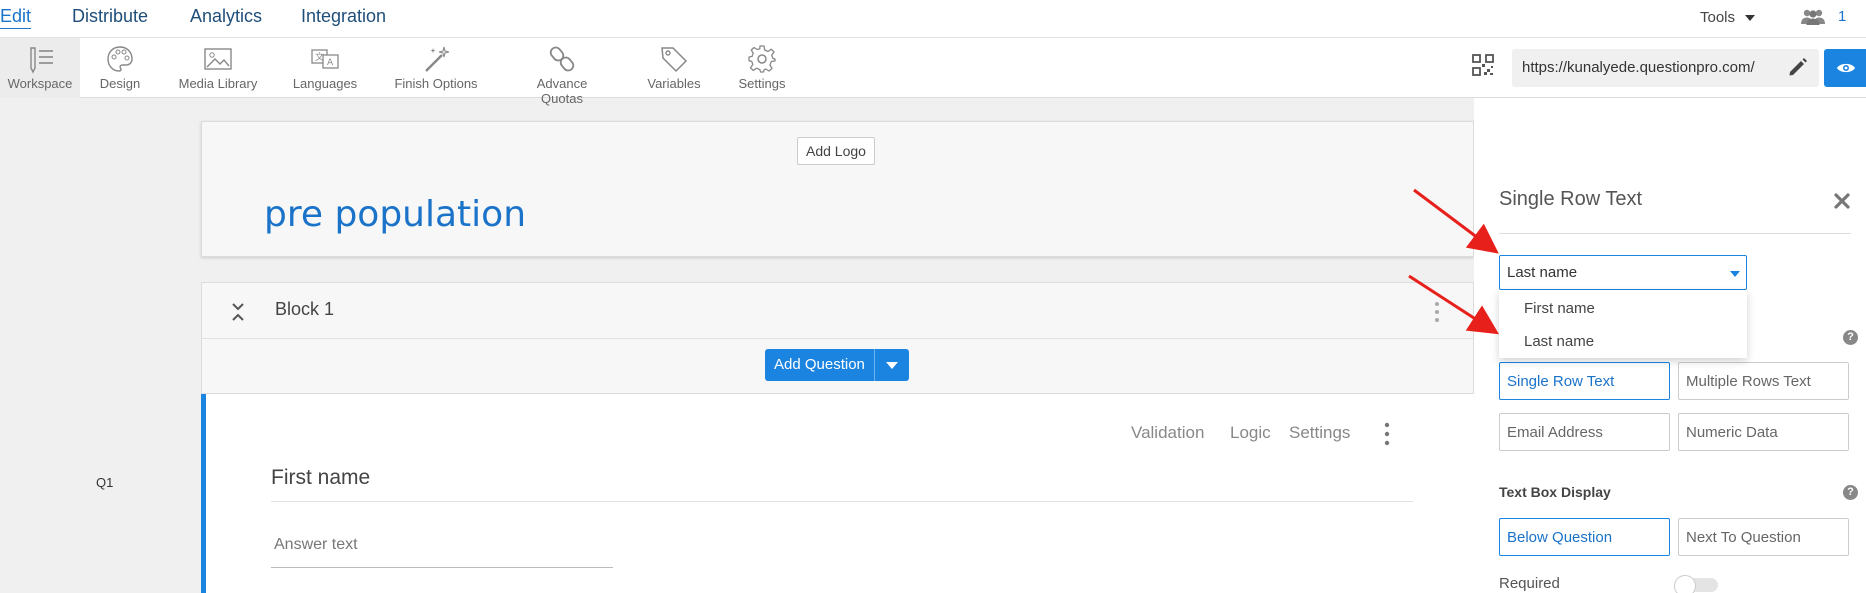 Image resolution: width=1866 pixels, height=593 pixels. I want to click on collapse-icon, so click(238, 312).